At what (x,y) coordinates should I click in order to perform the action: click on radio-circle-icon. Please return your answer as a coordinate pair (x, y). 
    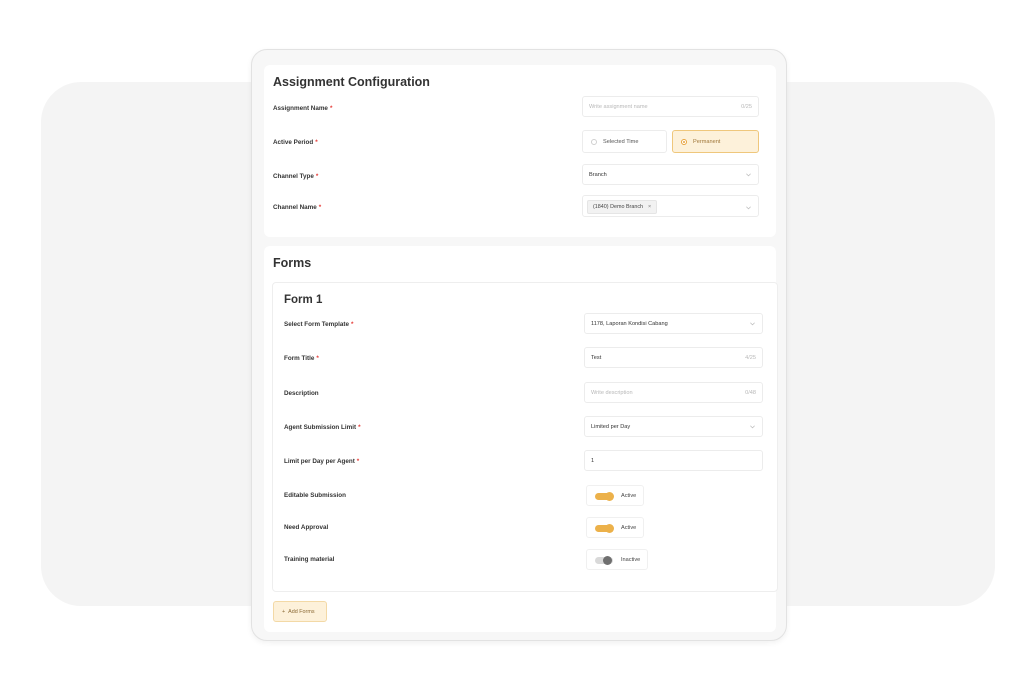
    Looking at the image, I should click on (594, 142).